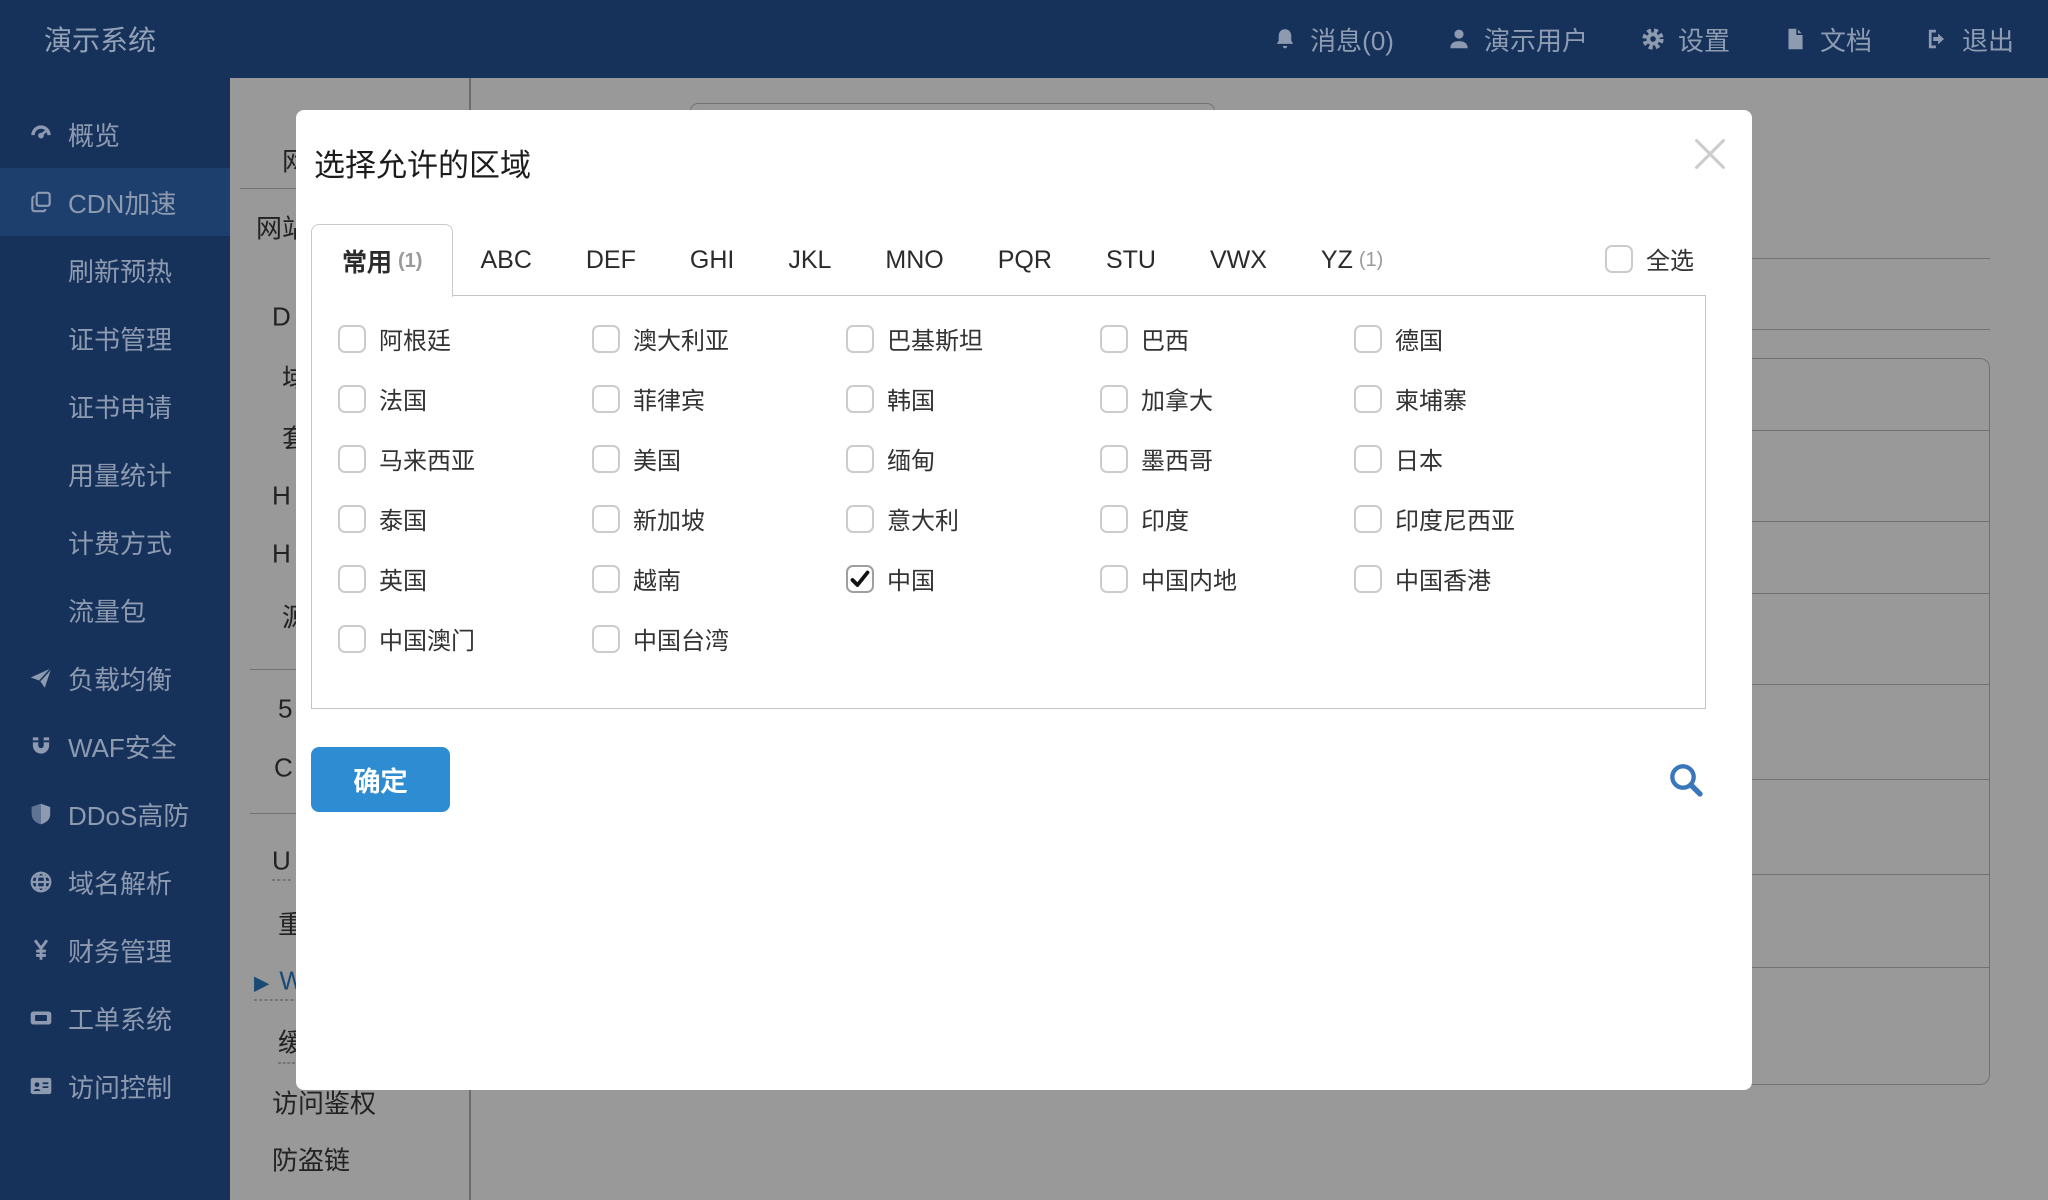 Image resolution: width=2048 pixels, height=1200 pixels. Describe the element at coordinates (719, 578) in the screenshot. I see `region-option: 越南` at that location.